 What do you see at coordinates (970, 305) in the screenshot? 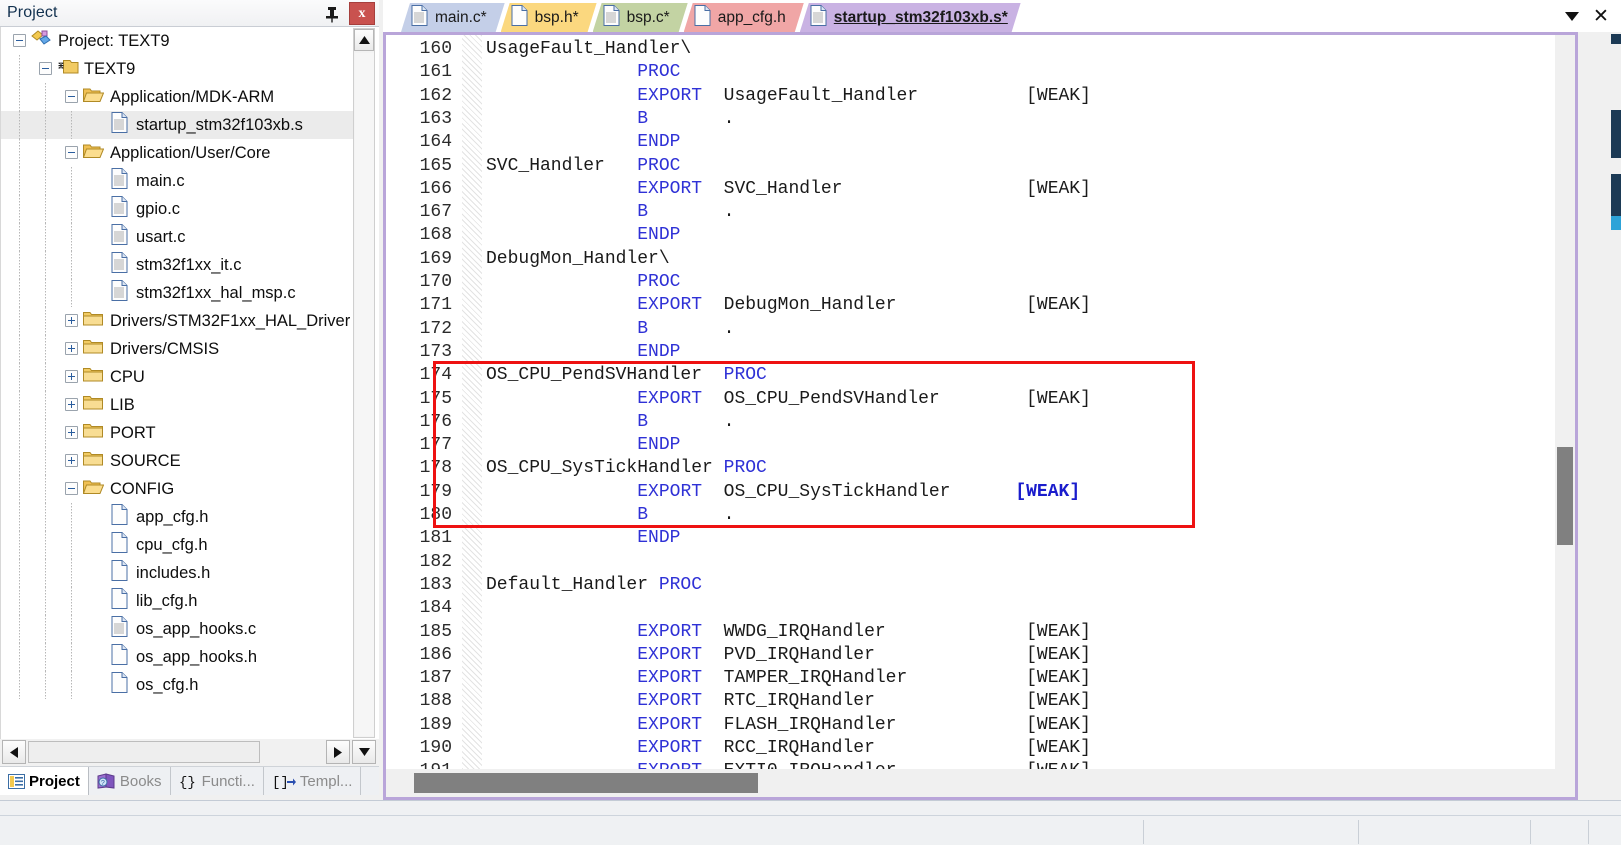
I see `code-line: 171 EXPORT DebugMon_Handler [WEAK]` at bounding box center [970, 305].